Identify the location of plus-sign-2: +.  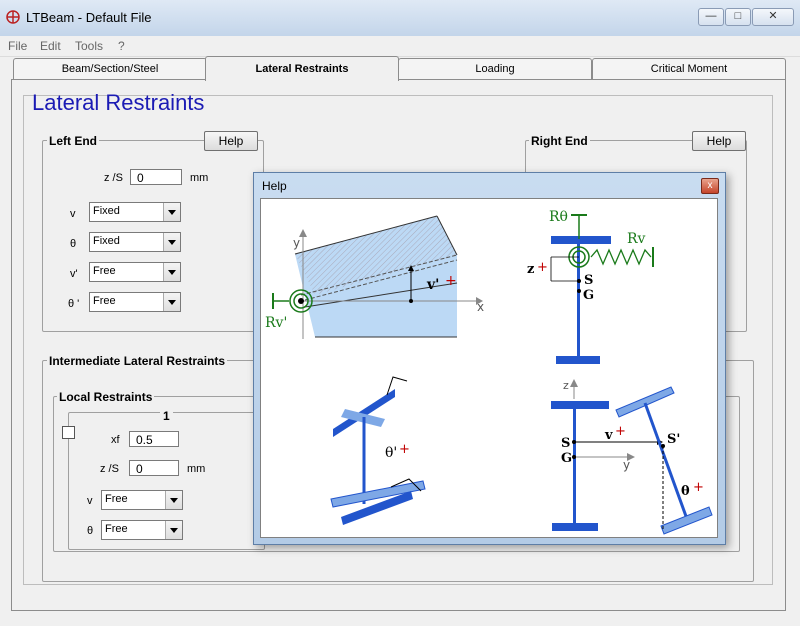
(542, 267).